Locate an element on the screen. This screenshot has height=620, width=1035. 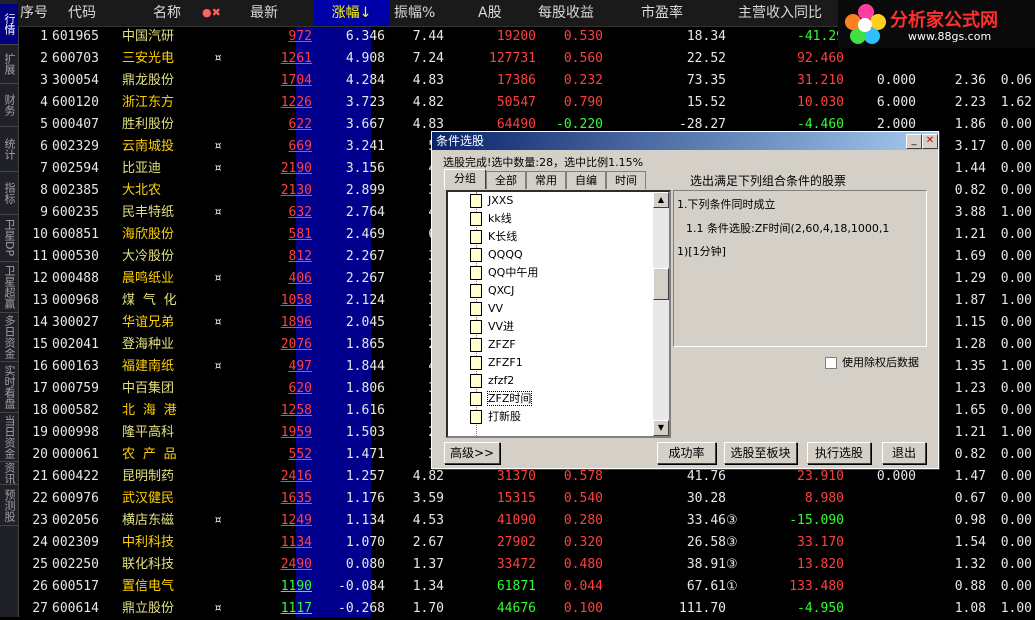
side-tab: 统计 is located at coordinates (9, 149).